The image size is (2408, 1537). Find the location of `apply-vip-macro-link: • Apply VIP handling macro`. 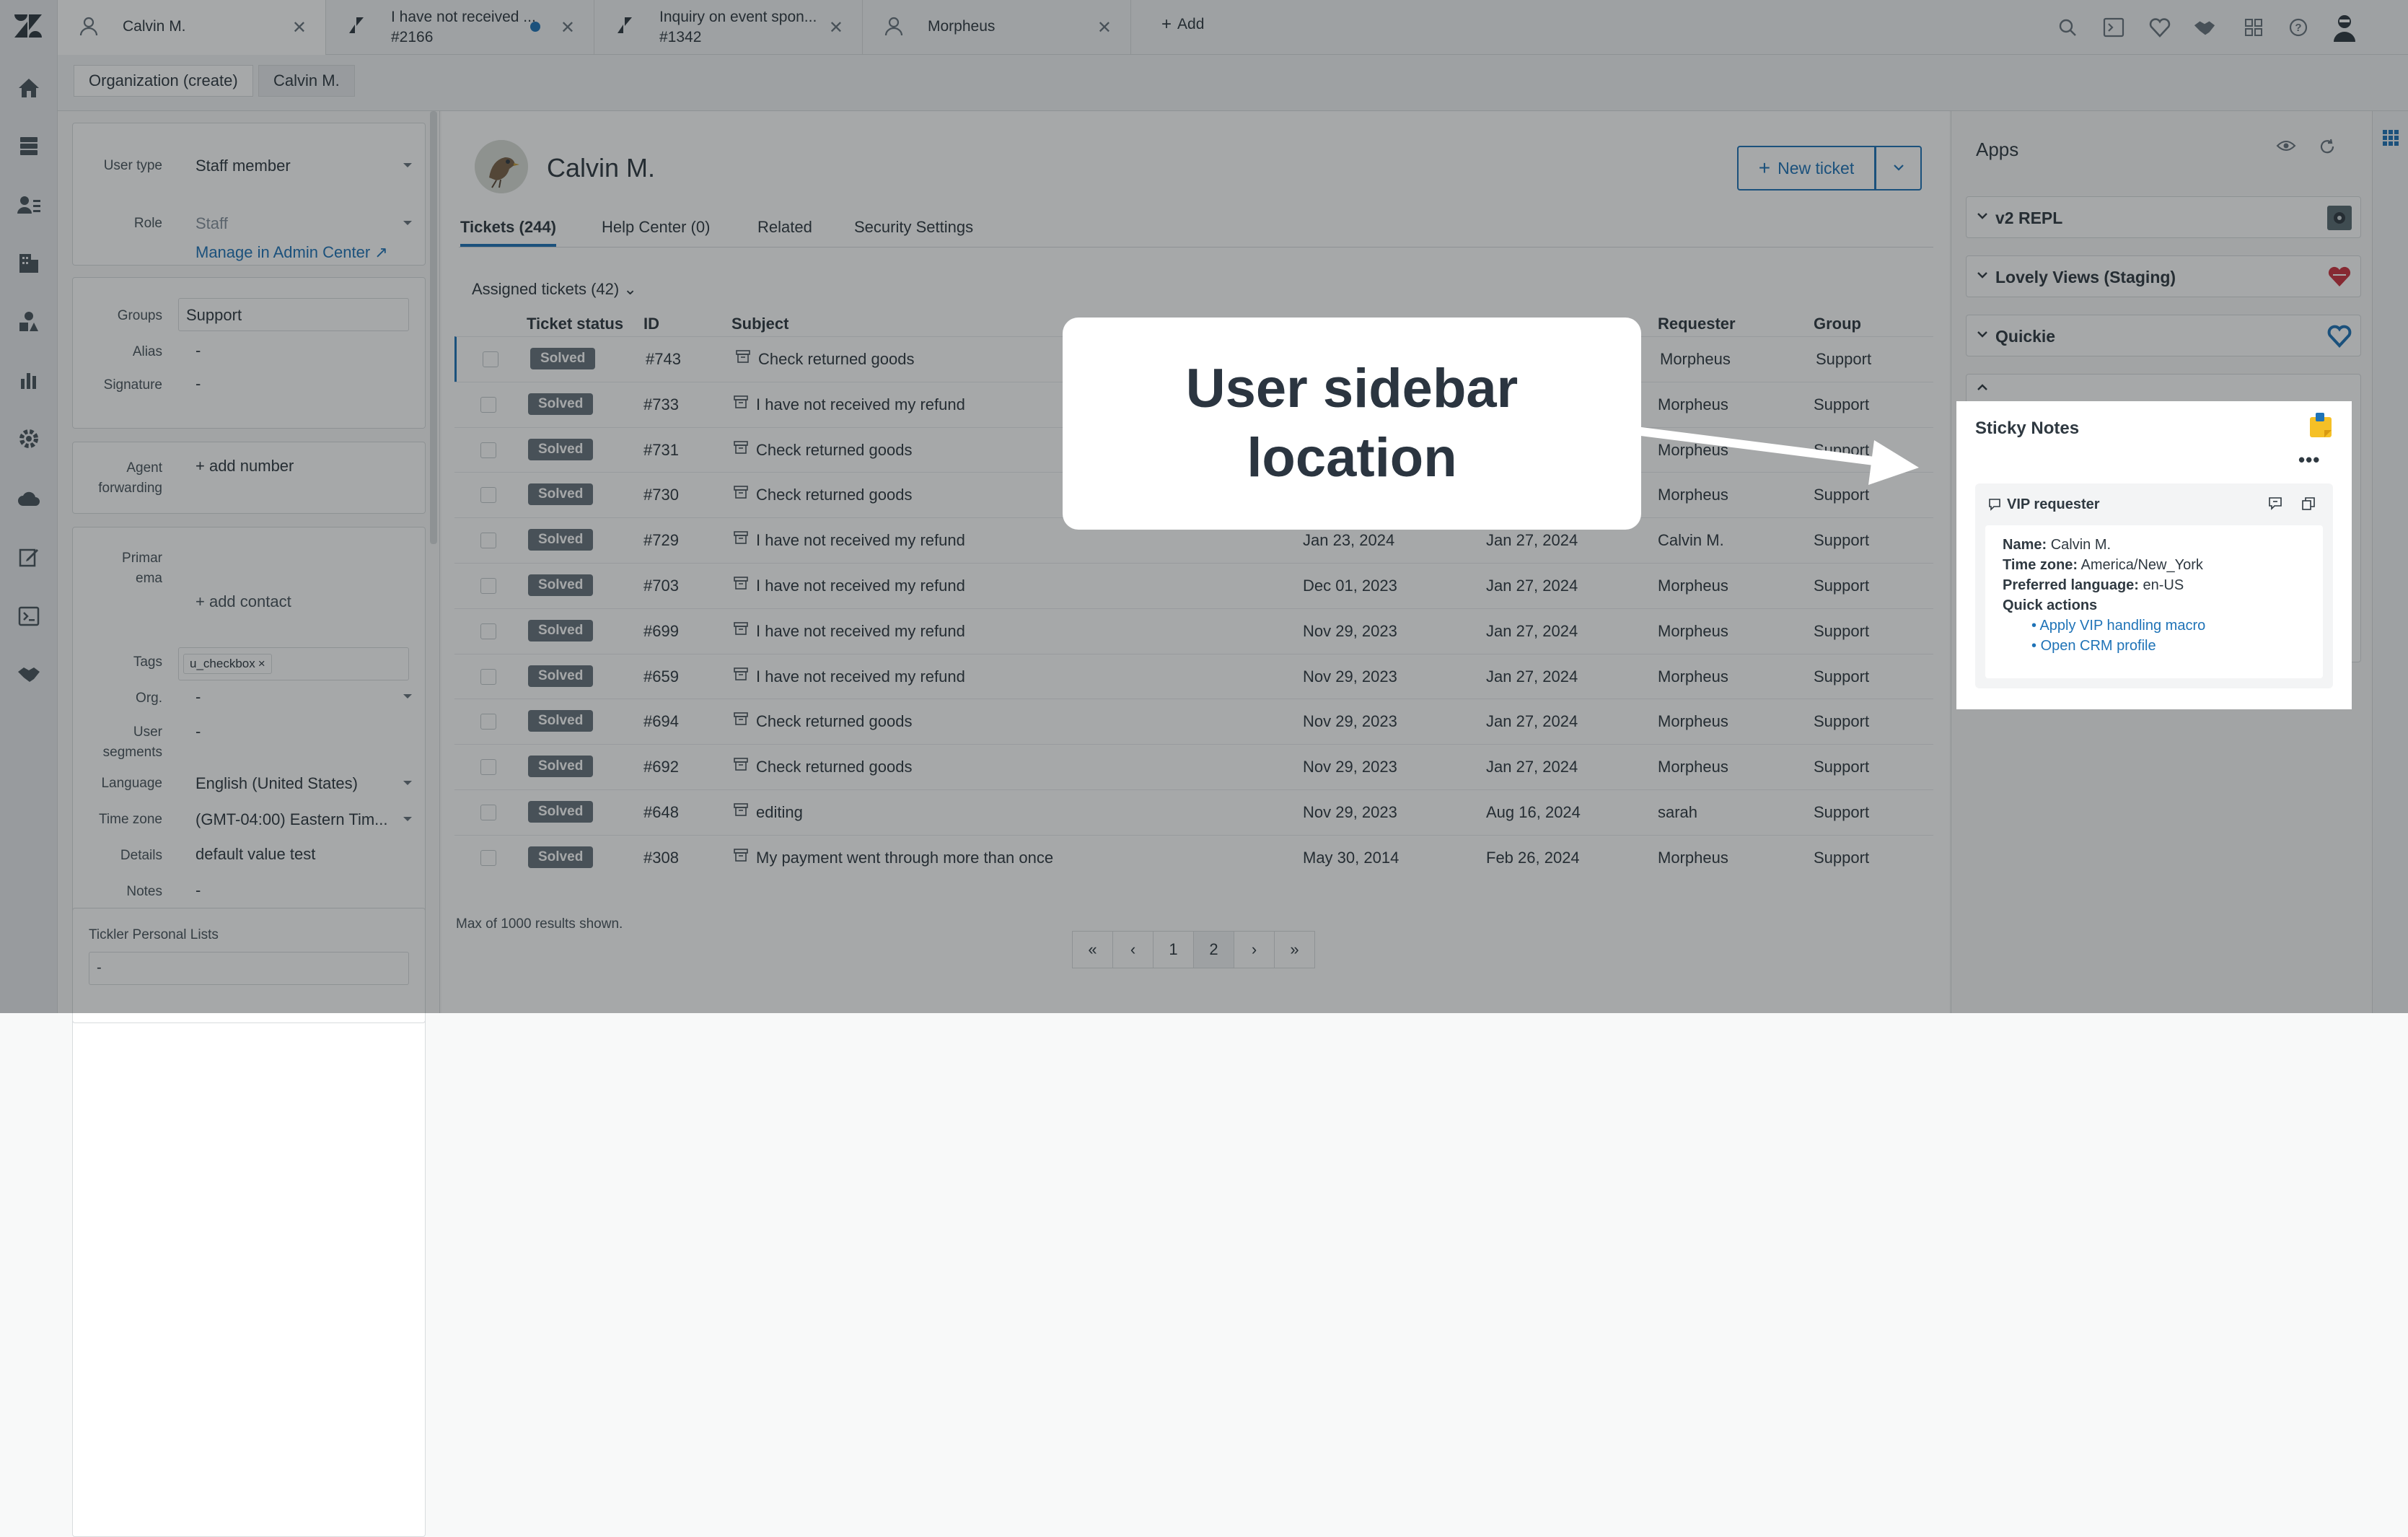

apply-vip-macro-link: • Apply VIP handling macro is located at coordinates (2118, 626).